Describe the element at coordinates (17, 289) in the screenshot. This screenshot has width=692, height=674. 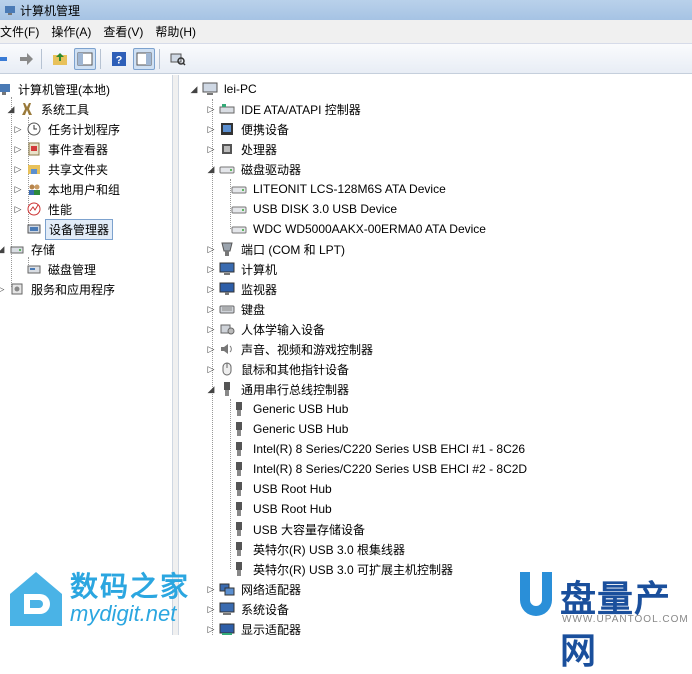
I see `services-icon` at that location.